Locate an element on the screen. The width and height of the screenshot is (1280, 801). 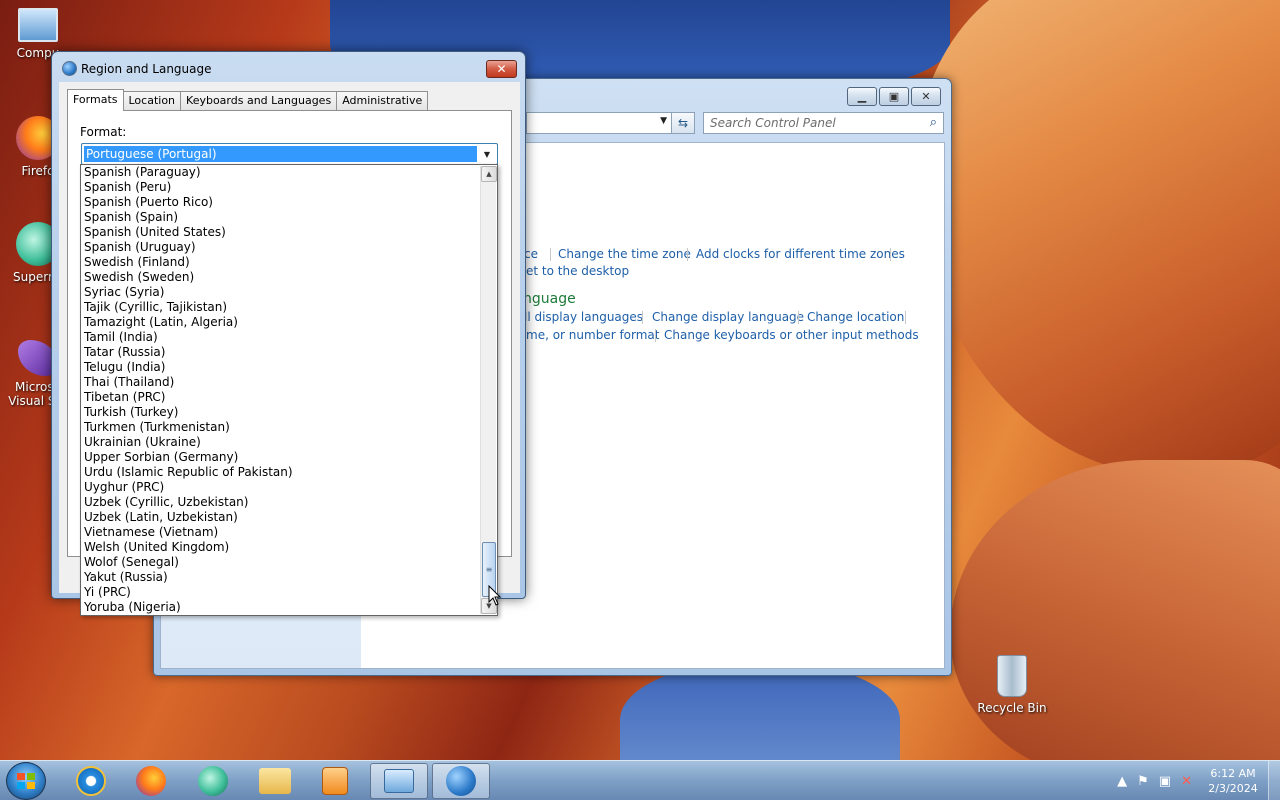
format-option: Syriac (Syria) is located at coordinates (281, 292).